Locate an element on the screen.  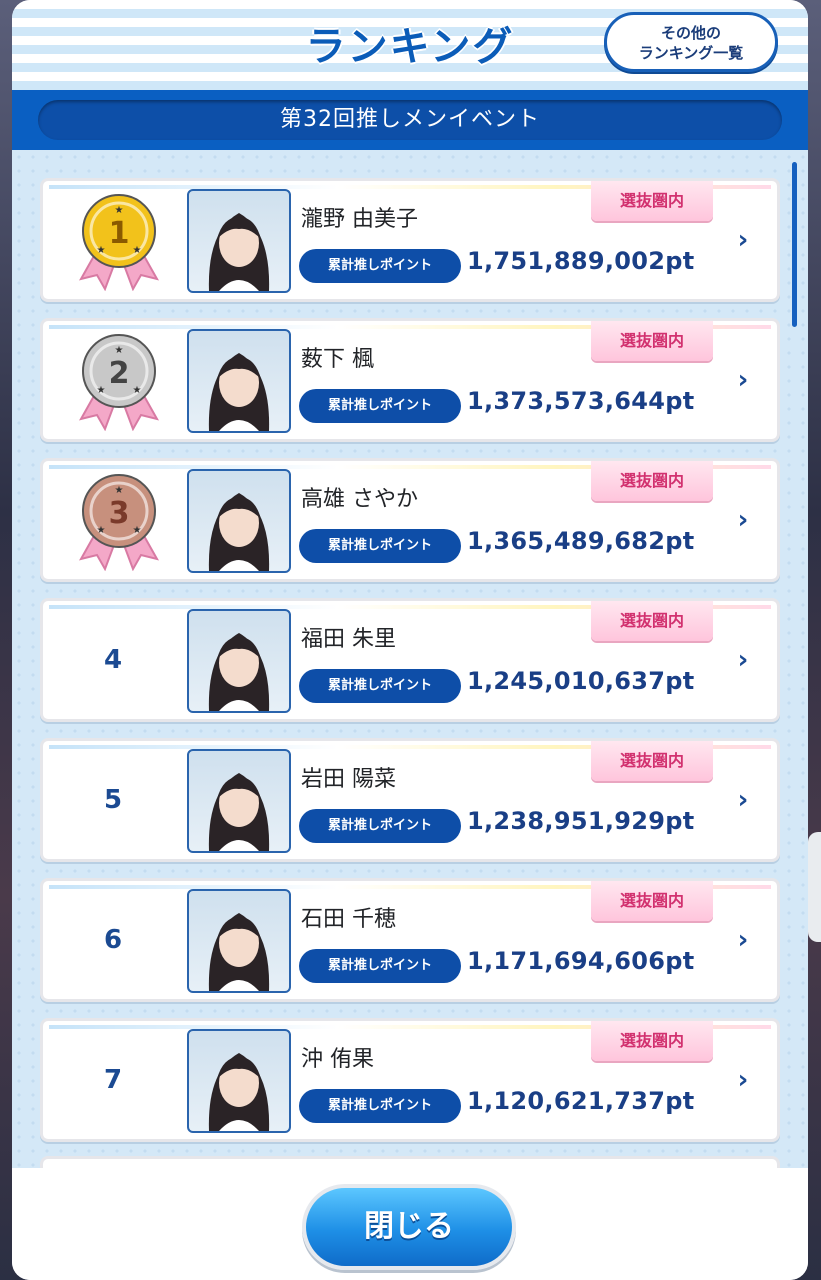
event-name: 第32回推しメンイベント is located at coordinates (410, 120).